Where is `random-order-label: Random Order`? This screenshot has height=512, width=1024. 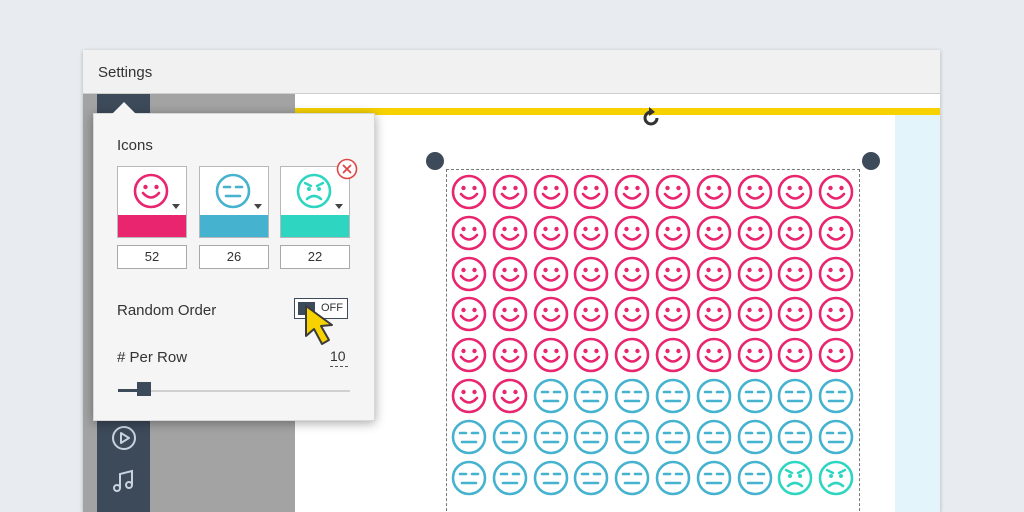 random-order-label: Random Order is located at coordinates (167, 310).